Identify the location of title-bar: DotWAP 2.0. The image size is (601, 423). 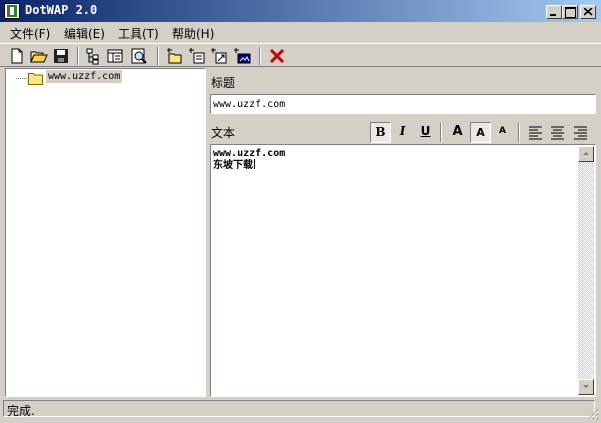
(300, 11).